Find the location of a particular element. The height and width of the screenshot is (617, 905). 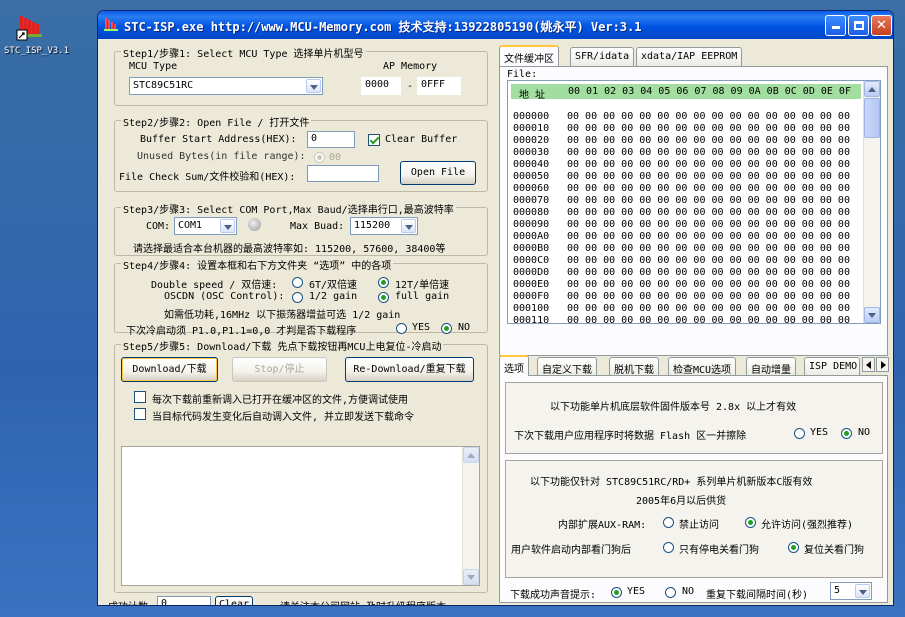

p10-yes-radio is located at coordinates (401, 328).